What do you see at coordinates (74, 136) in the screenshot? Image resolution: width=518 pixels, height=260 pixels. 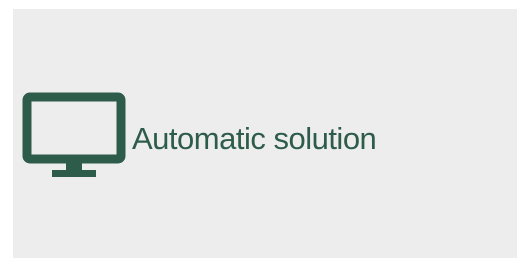 I see `monitor-icon` at bounding box center [74, 136].